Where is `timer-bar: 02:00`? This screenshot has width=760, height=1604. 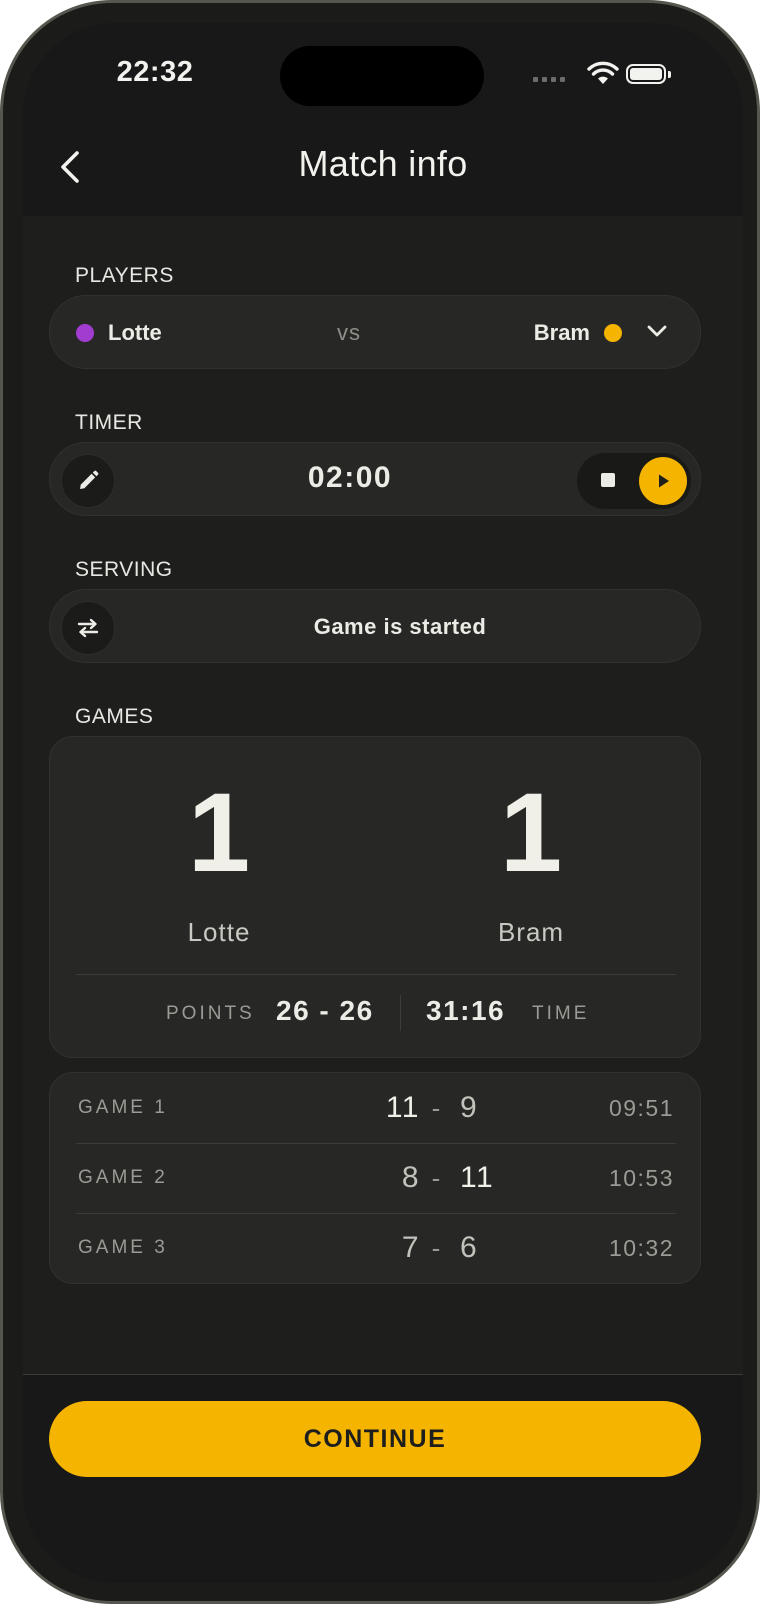 timer-bar: 02:00 is located at coordinates (375, 479).